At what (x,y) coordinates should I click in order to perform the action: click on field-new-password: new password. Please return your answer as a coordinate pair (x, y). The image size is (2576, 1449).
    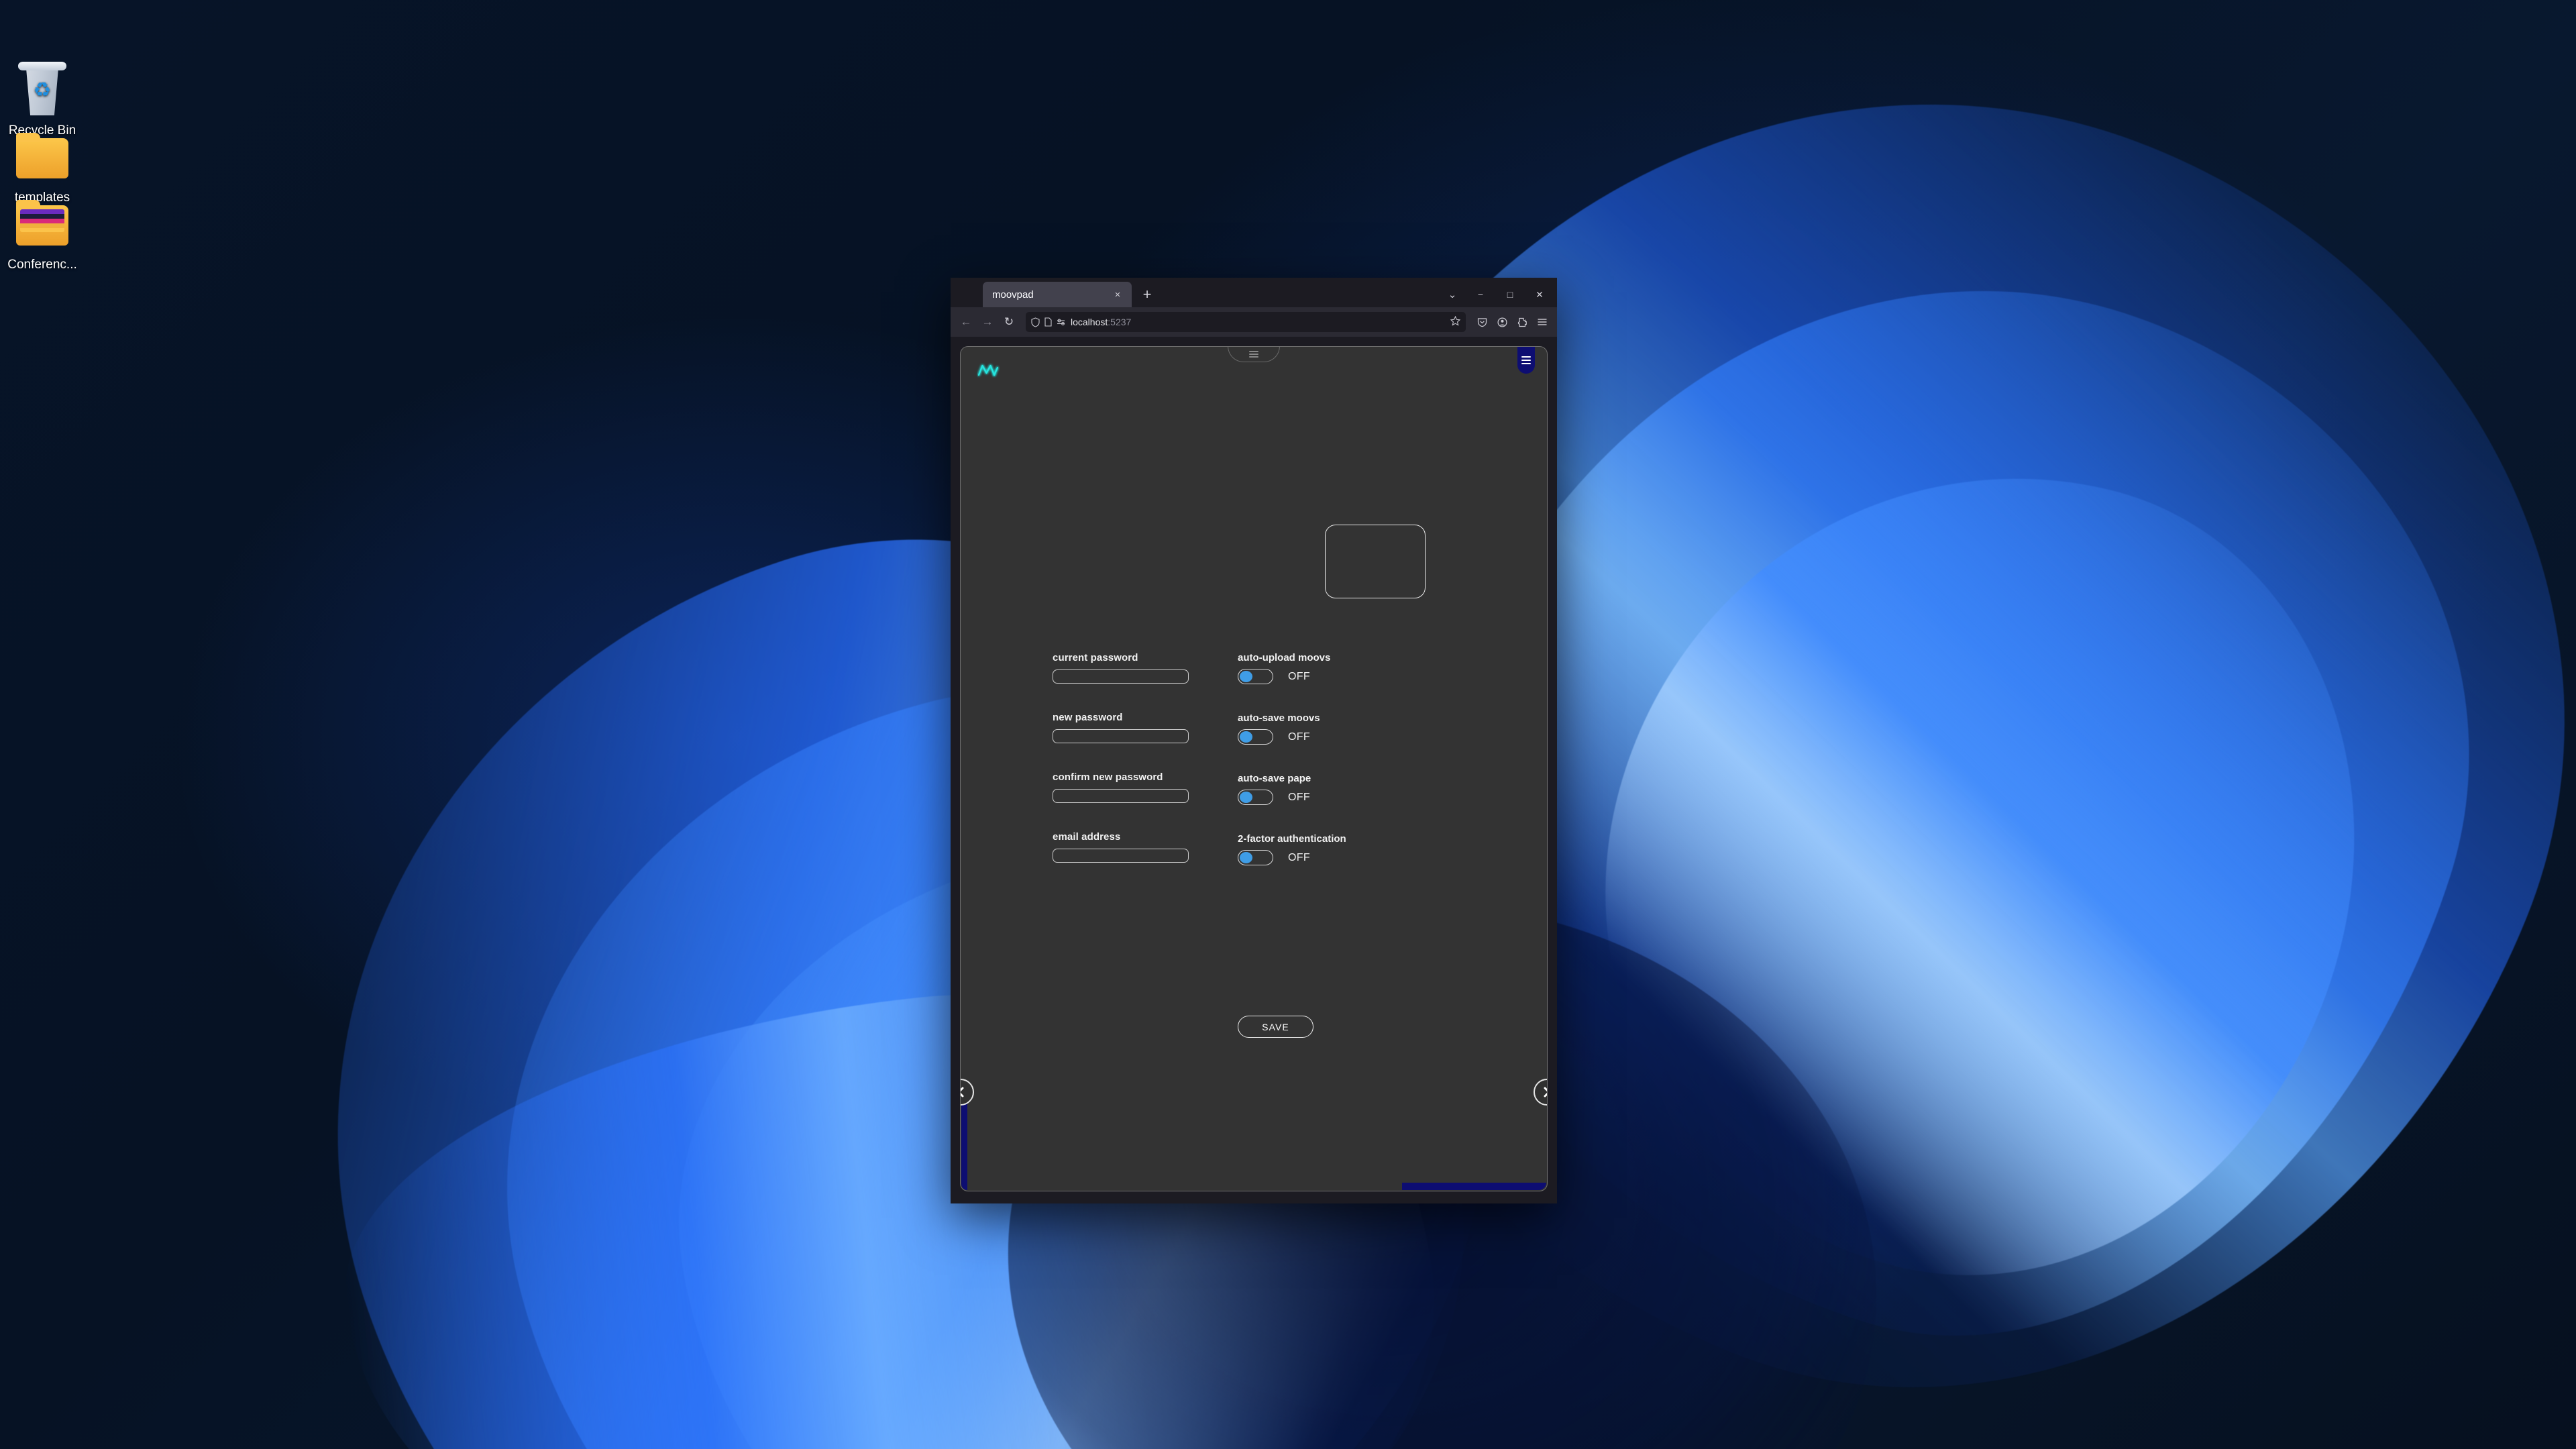
    Looking at the image, I should click on (1139, 727).